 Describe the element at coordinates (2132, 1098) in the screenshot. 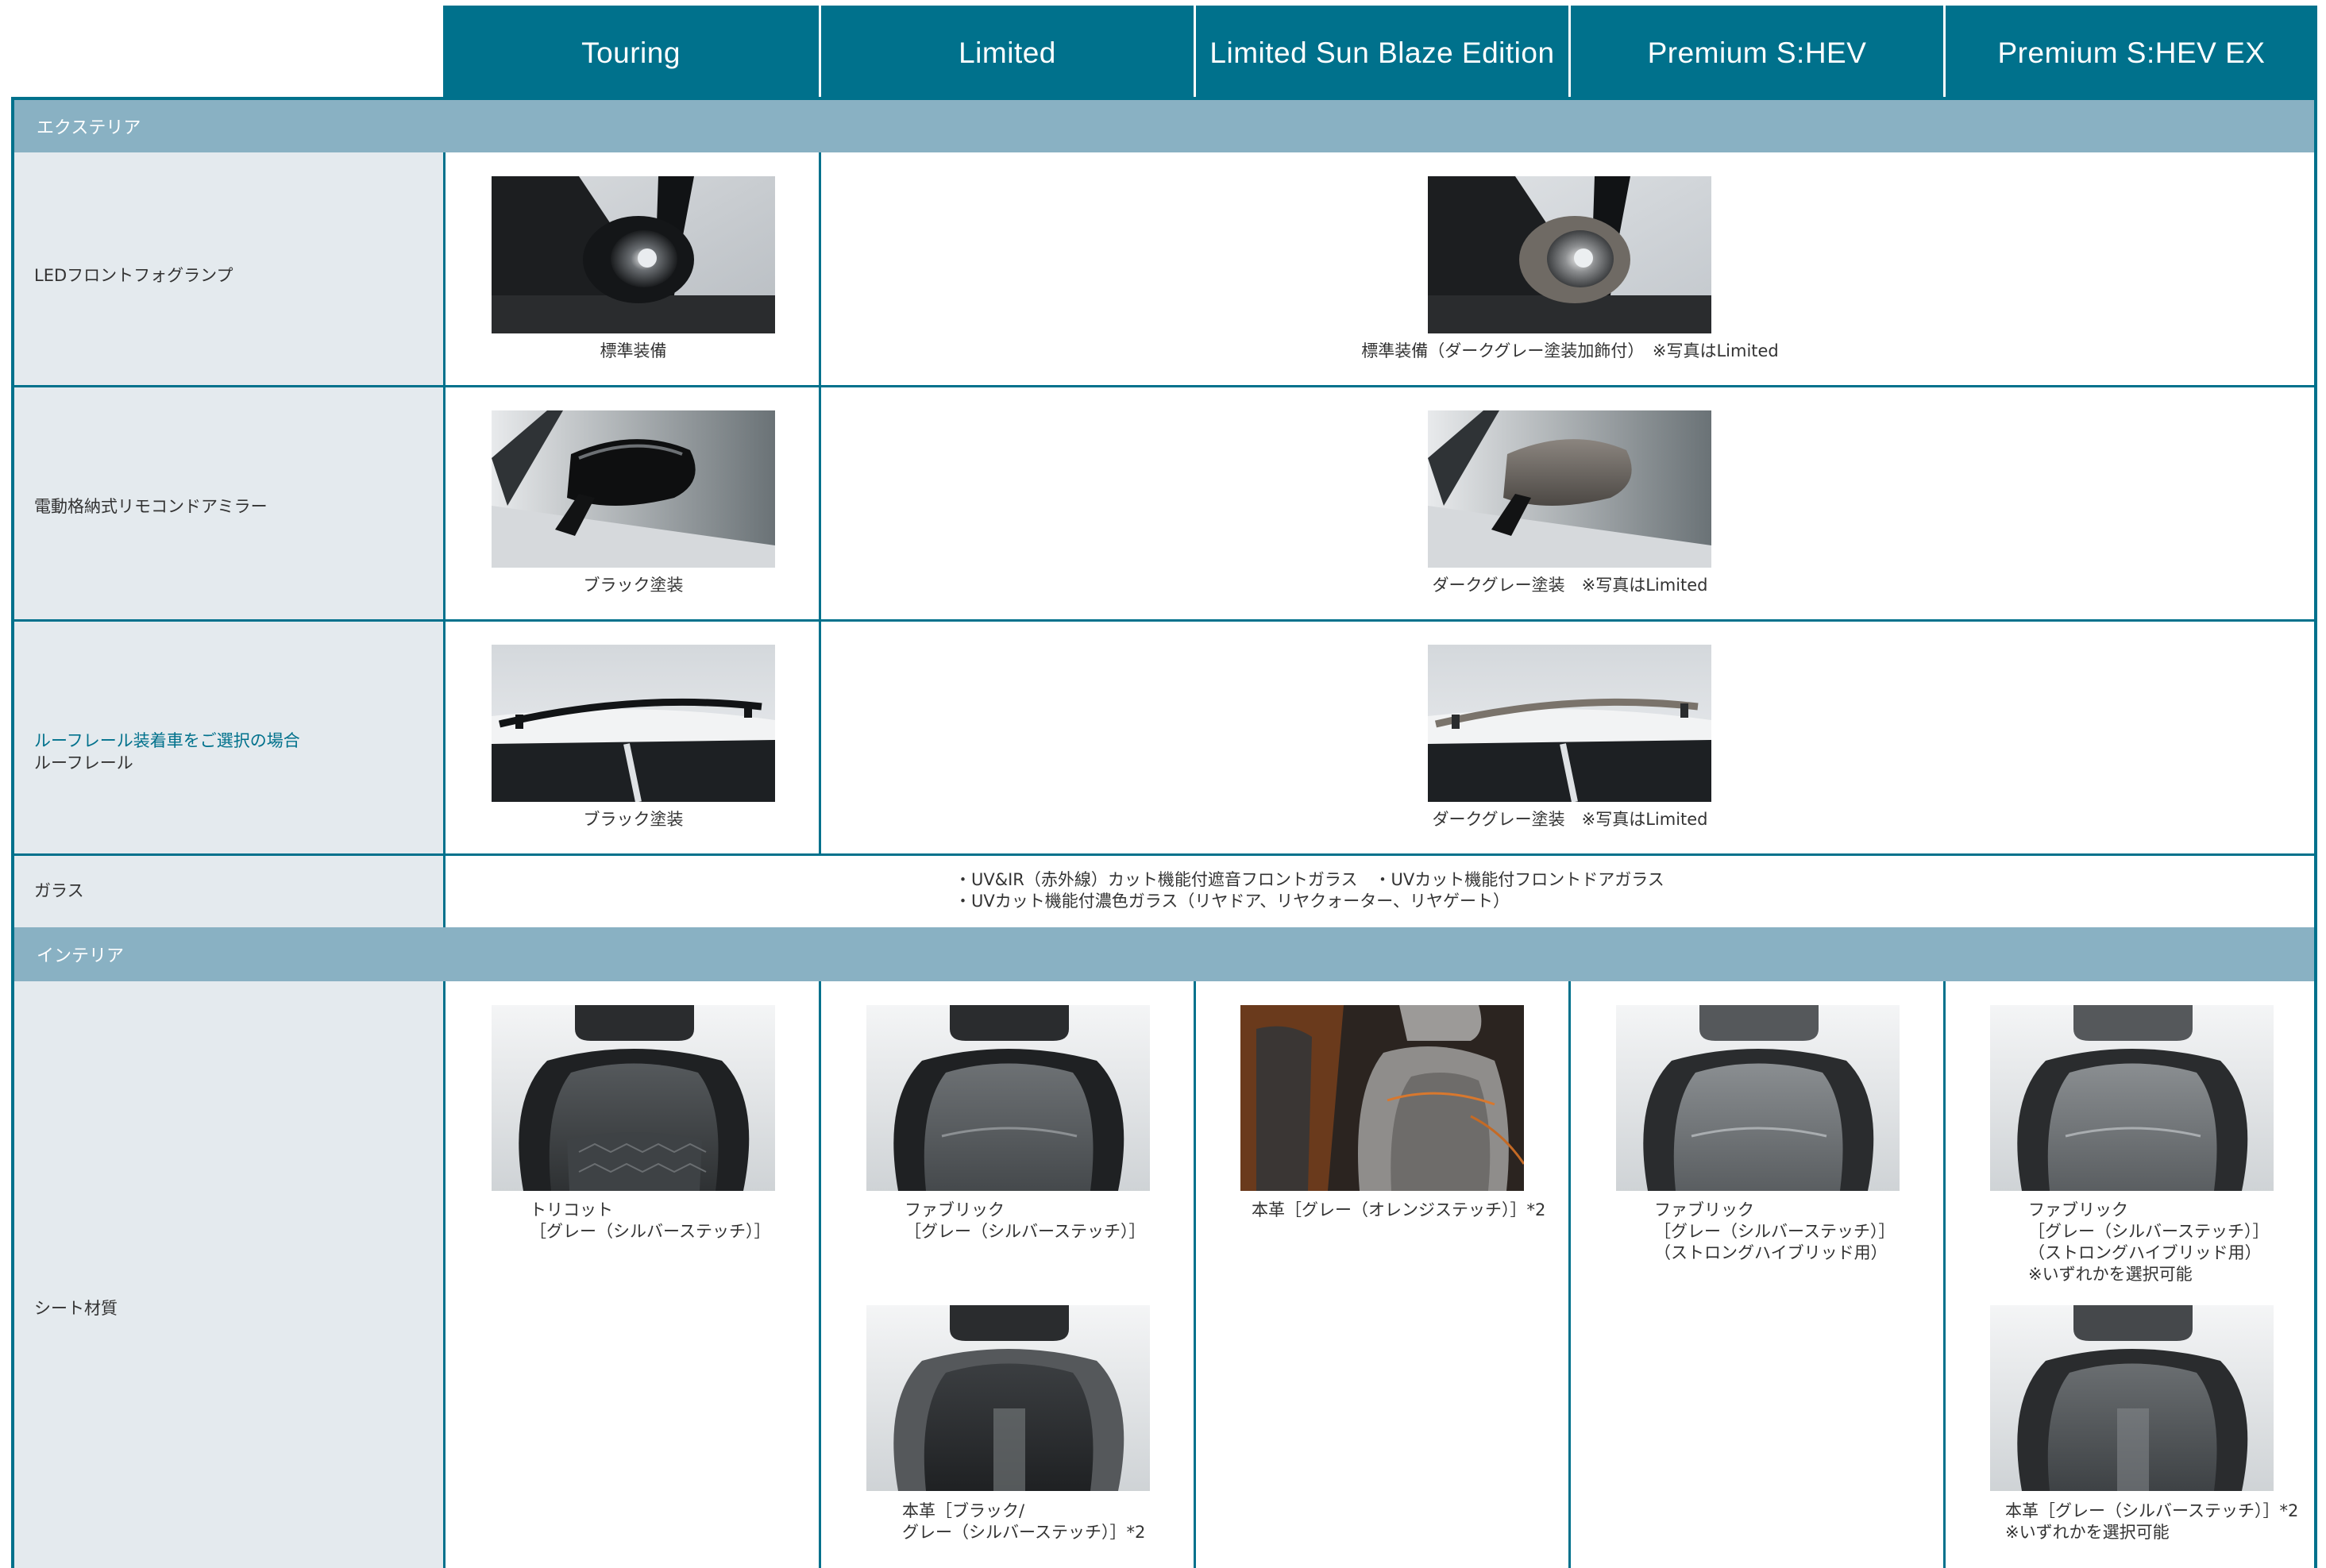

I see `seat-hybrid-fabric-ex-photo` at that location.